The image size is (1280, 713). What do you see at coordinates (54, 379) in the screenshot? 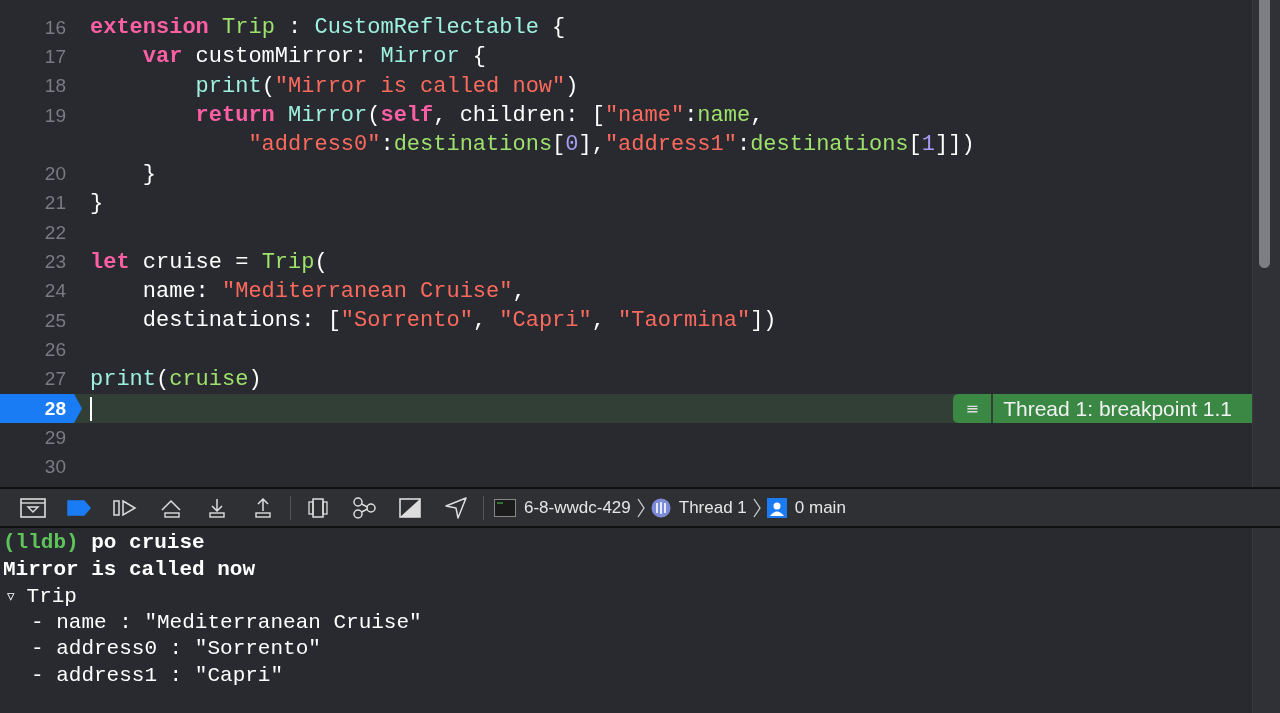
I see `line-number: 27` at bounding box center [54, 379].